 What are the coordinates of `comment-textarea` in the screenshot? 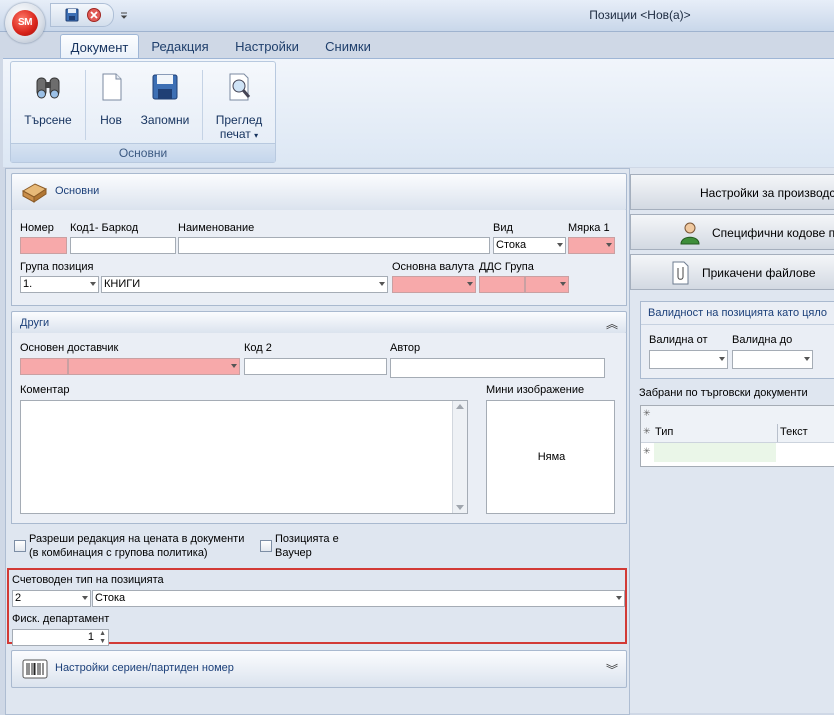 It's located at (244, 457).